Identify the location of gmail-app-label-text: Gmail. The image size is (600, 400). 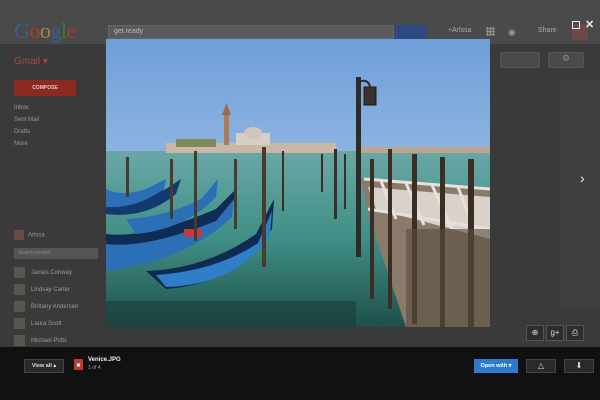
(27, 61).